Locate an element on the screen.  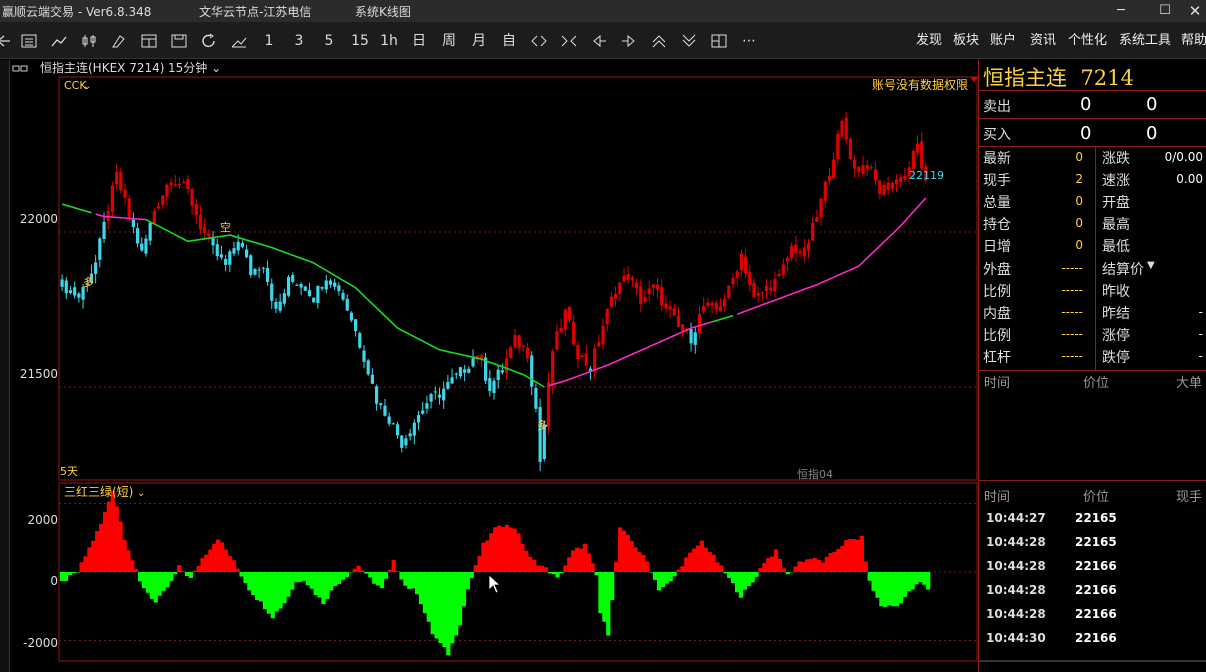
period-custom: 自 is located at coordinates (509, 41).